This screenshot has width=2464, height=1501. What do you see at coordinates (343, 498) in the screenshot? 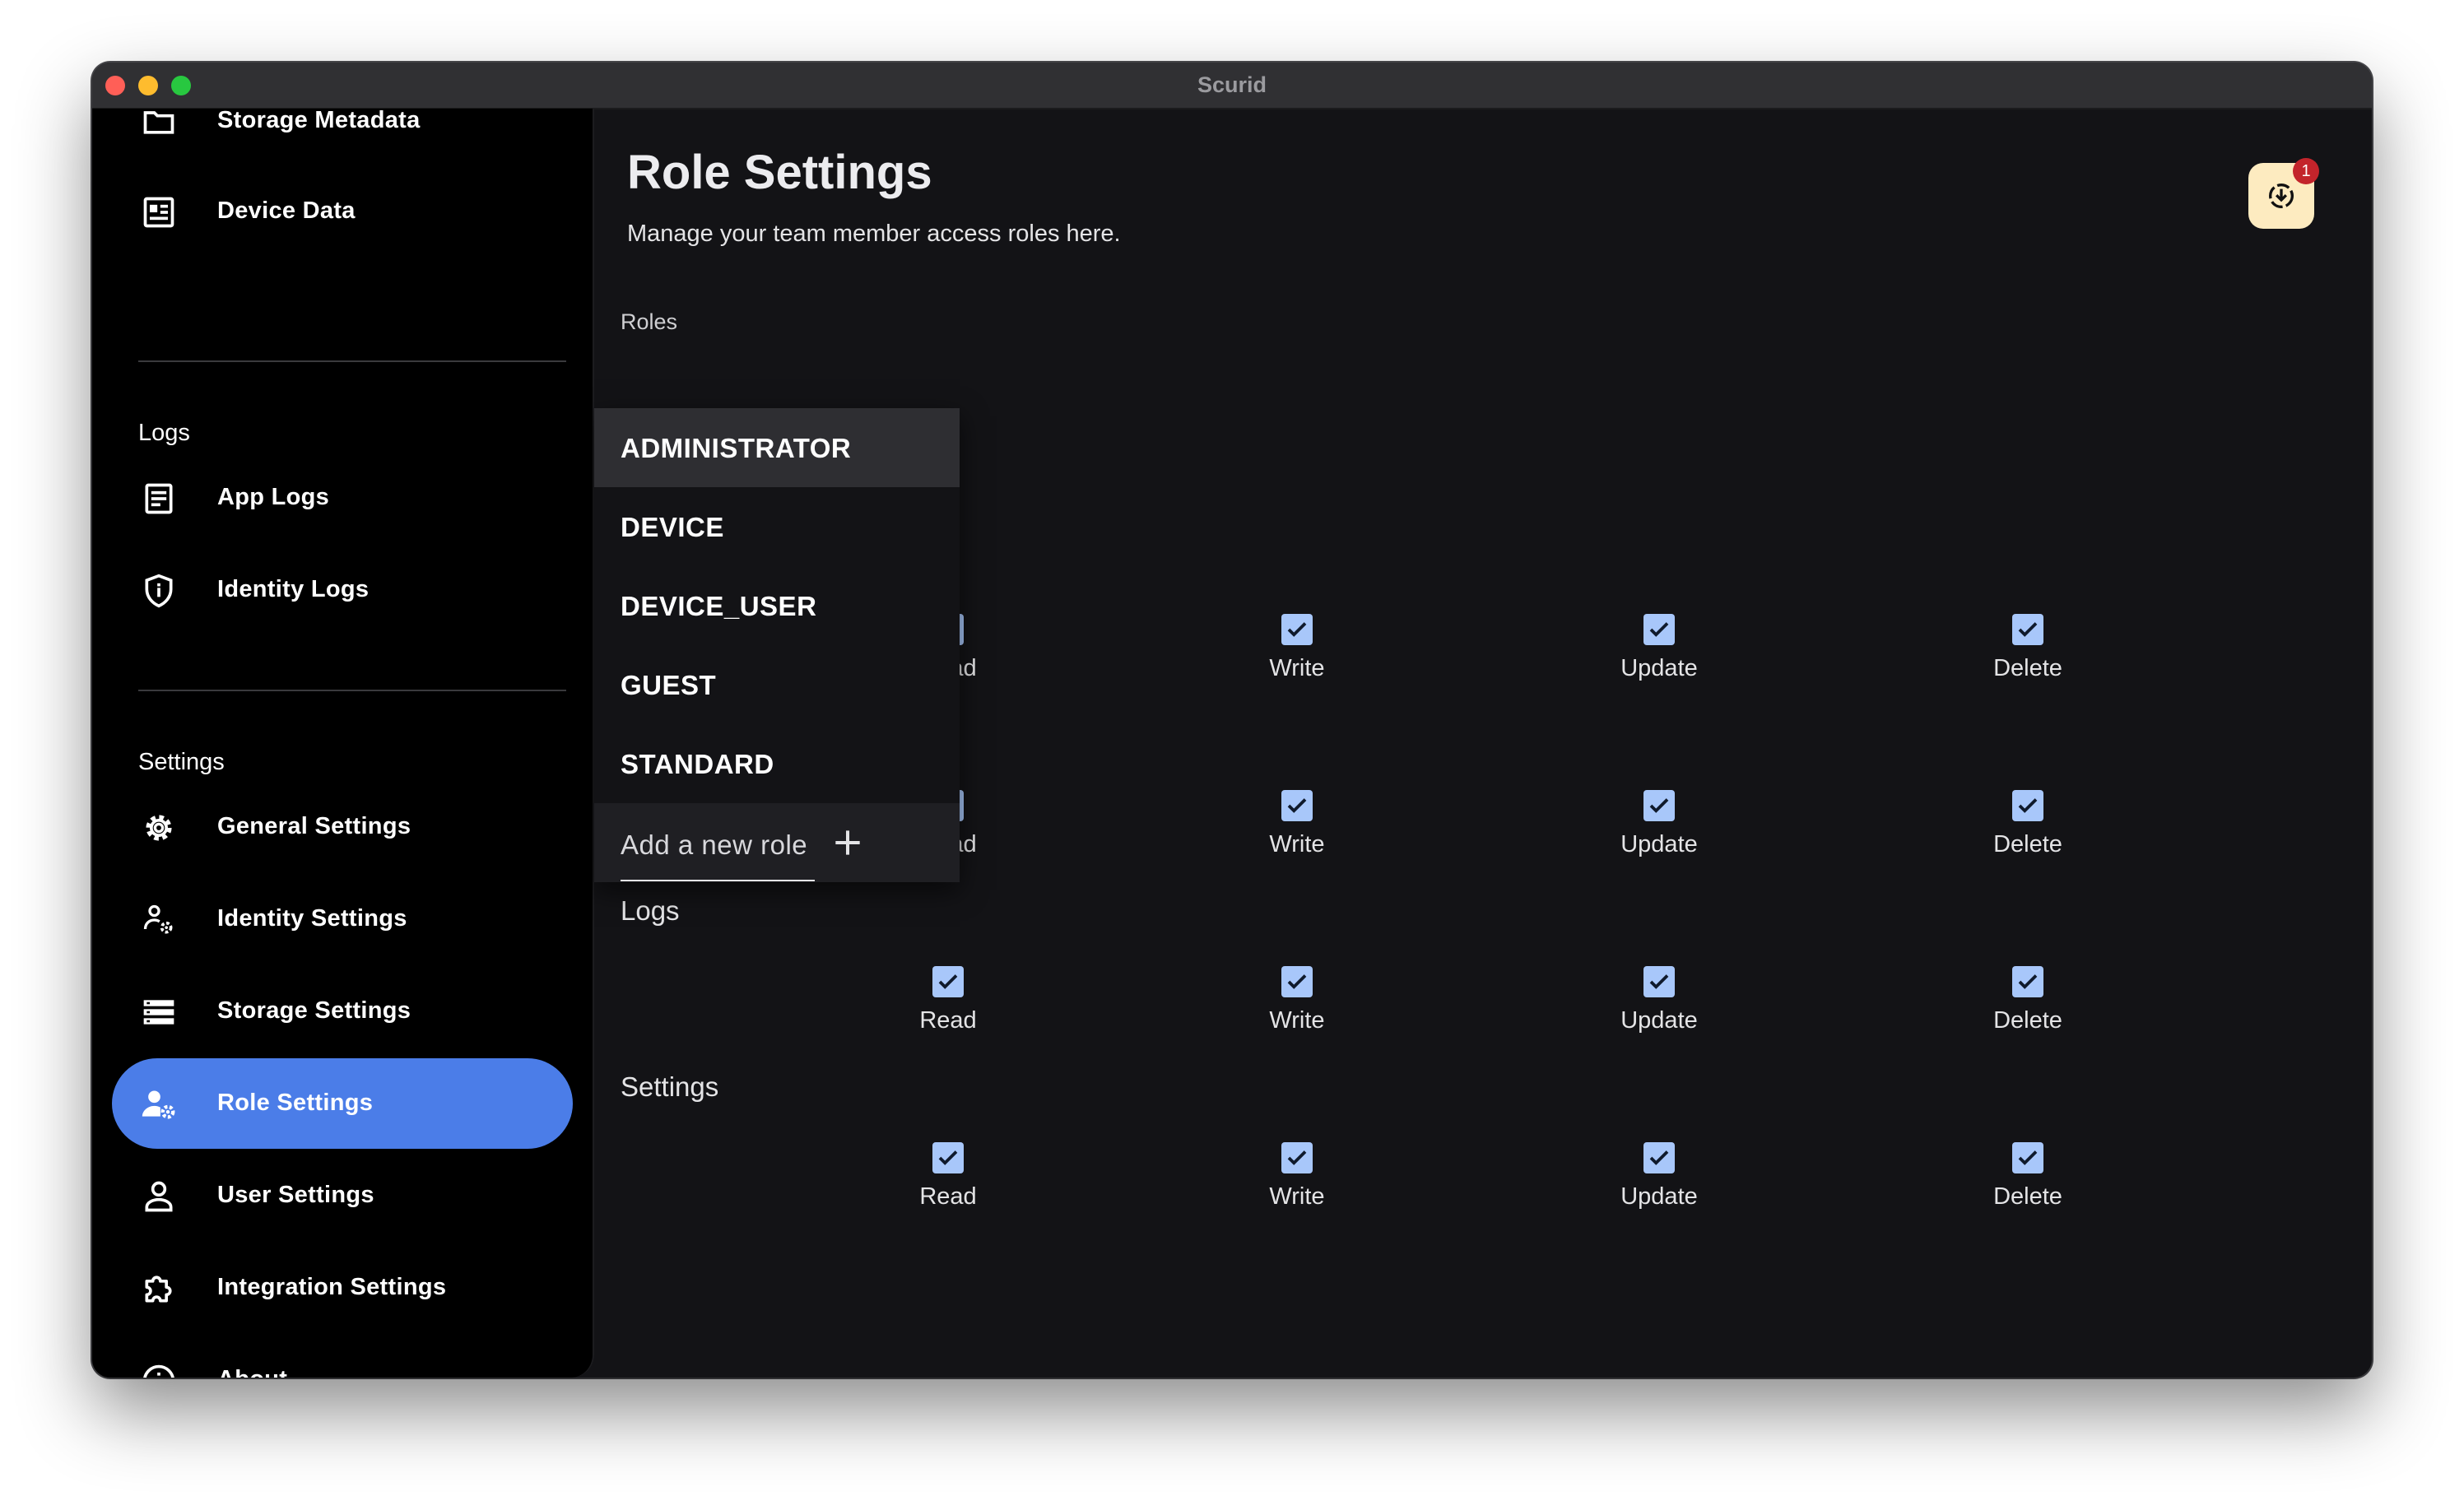
I see `sidebar-item-app-logs: App Logs` at bounding box center [343, 498].